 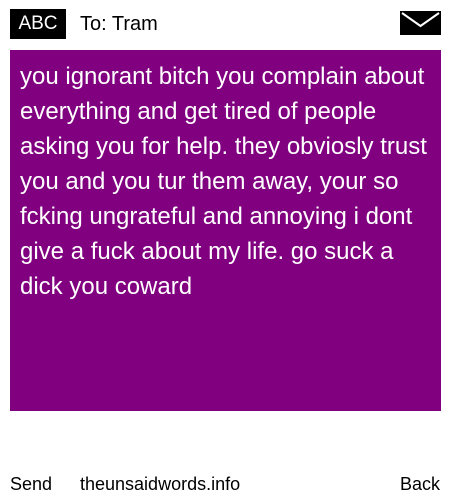 What do you see at coordinates (160, 484) in the screenshot?
I see `site-link: theunsaidwords.info` at bounding box center [160, 484].